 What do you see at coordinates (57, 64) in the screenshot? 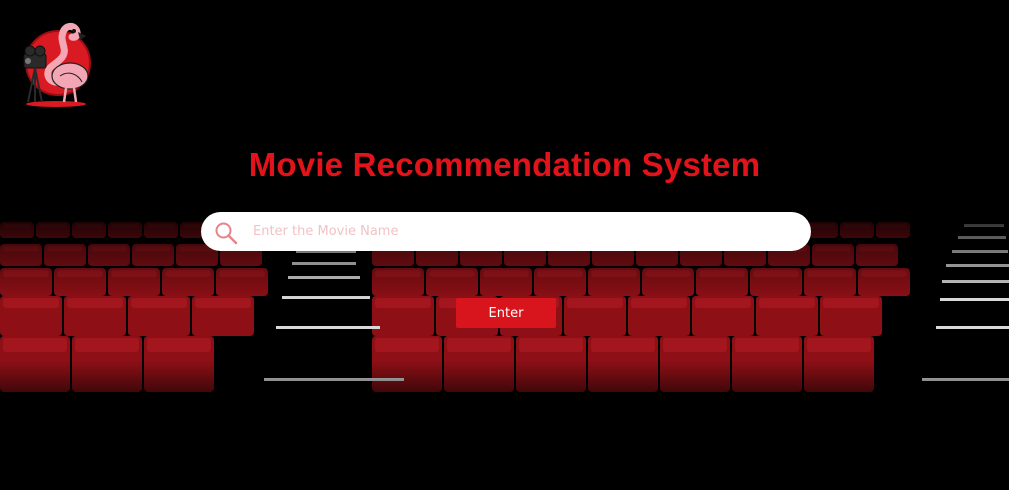
I see `flamingo-camera-logo-icon` at bounding box center [57, 64].